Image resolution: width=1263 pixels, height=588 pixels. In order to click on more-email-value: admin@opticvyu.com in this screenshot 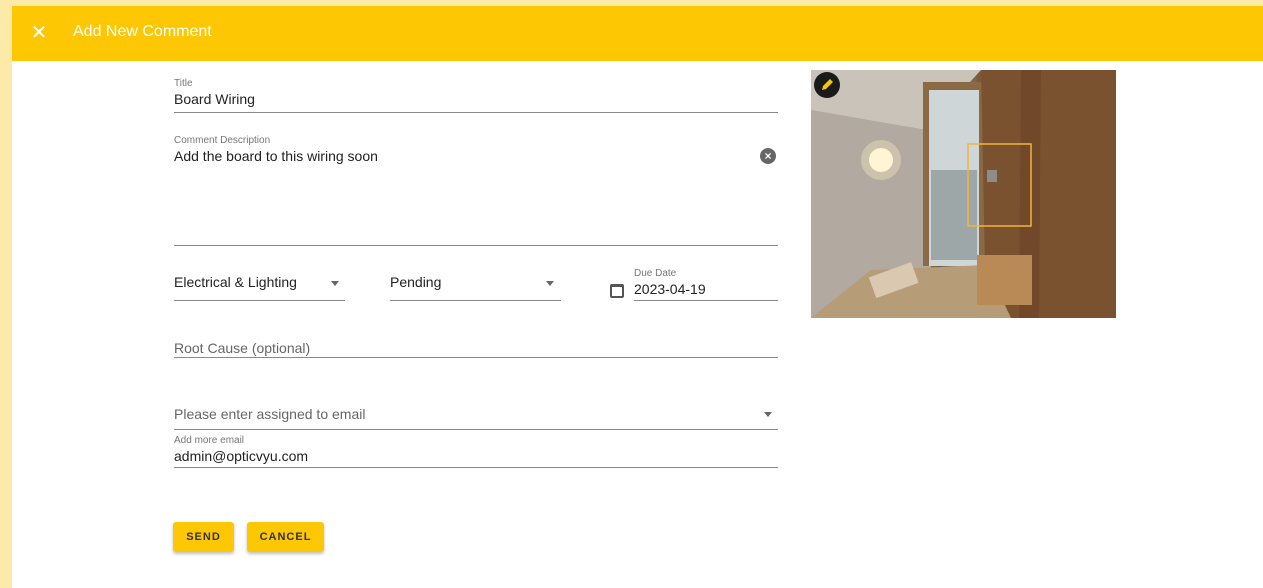, I will do `click(241, 456)`.